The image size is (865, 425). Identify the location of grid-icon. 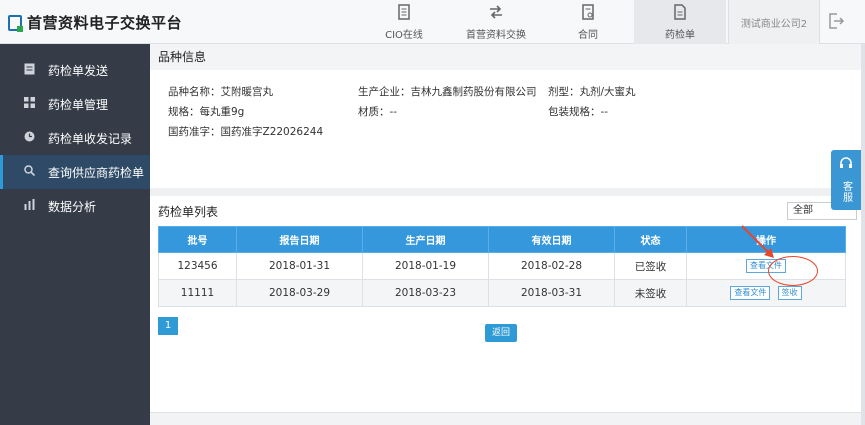
(29, 104).